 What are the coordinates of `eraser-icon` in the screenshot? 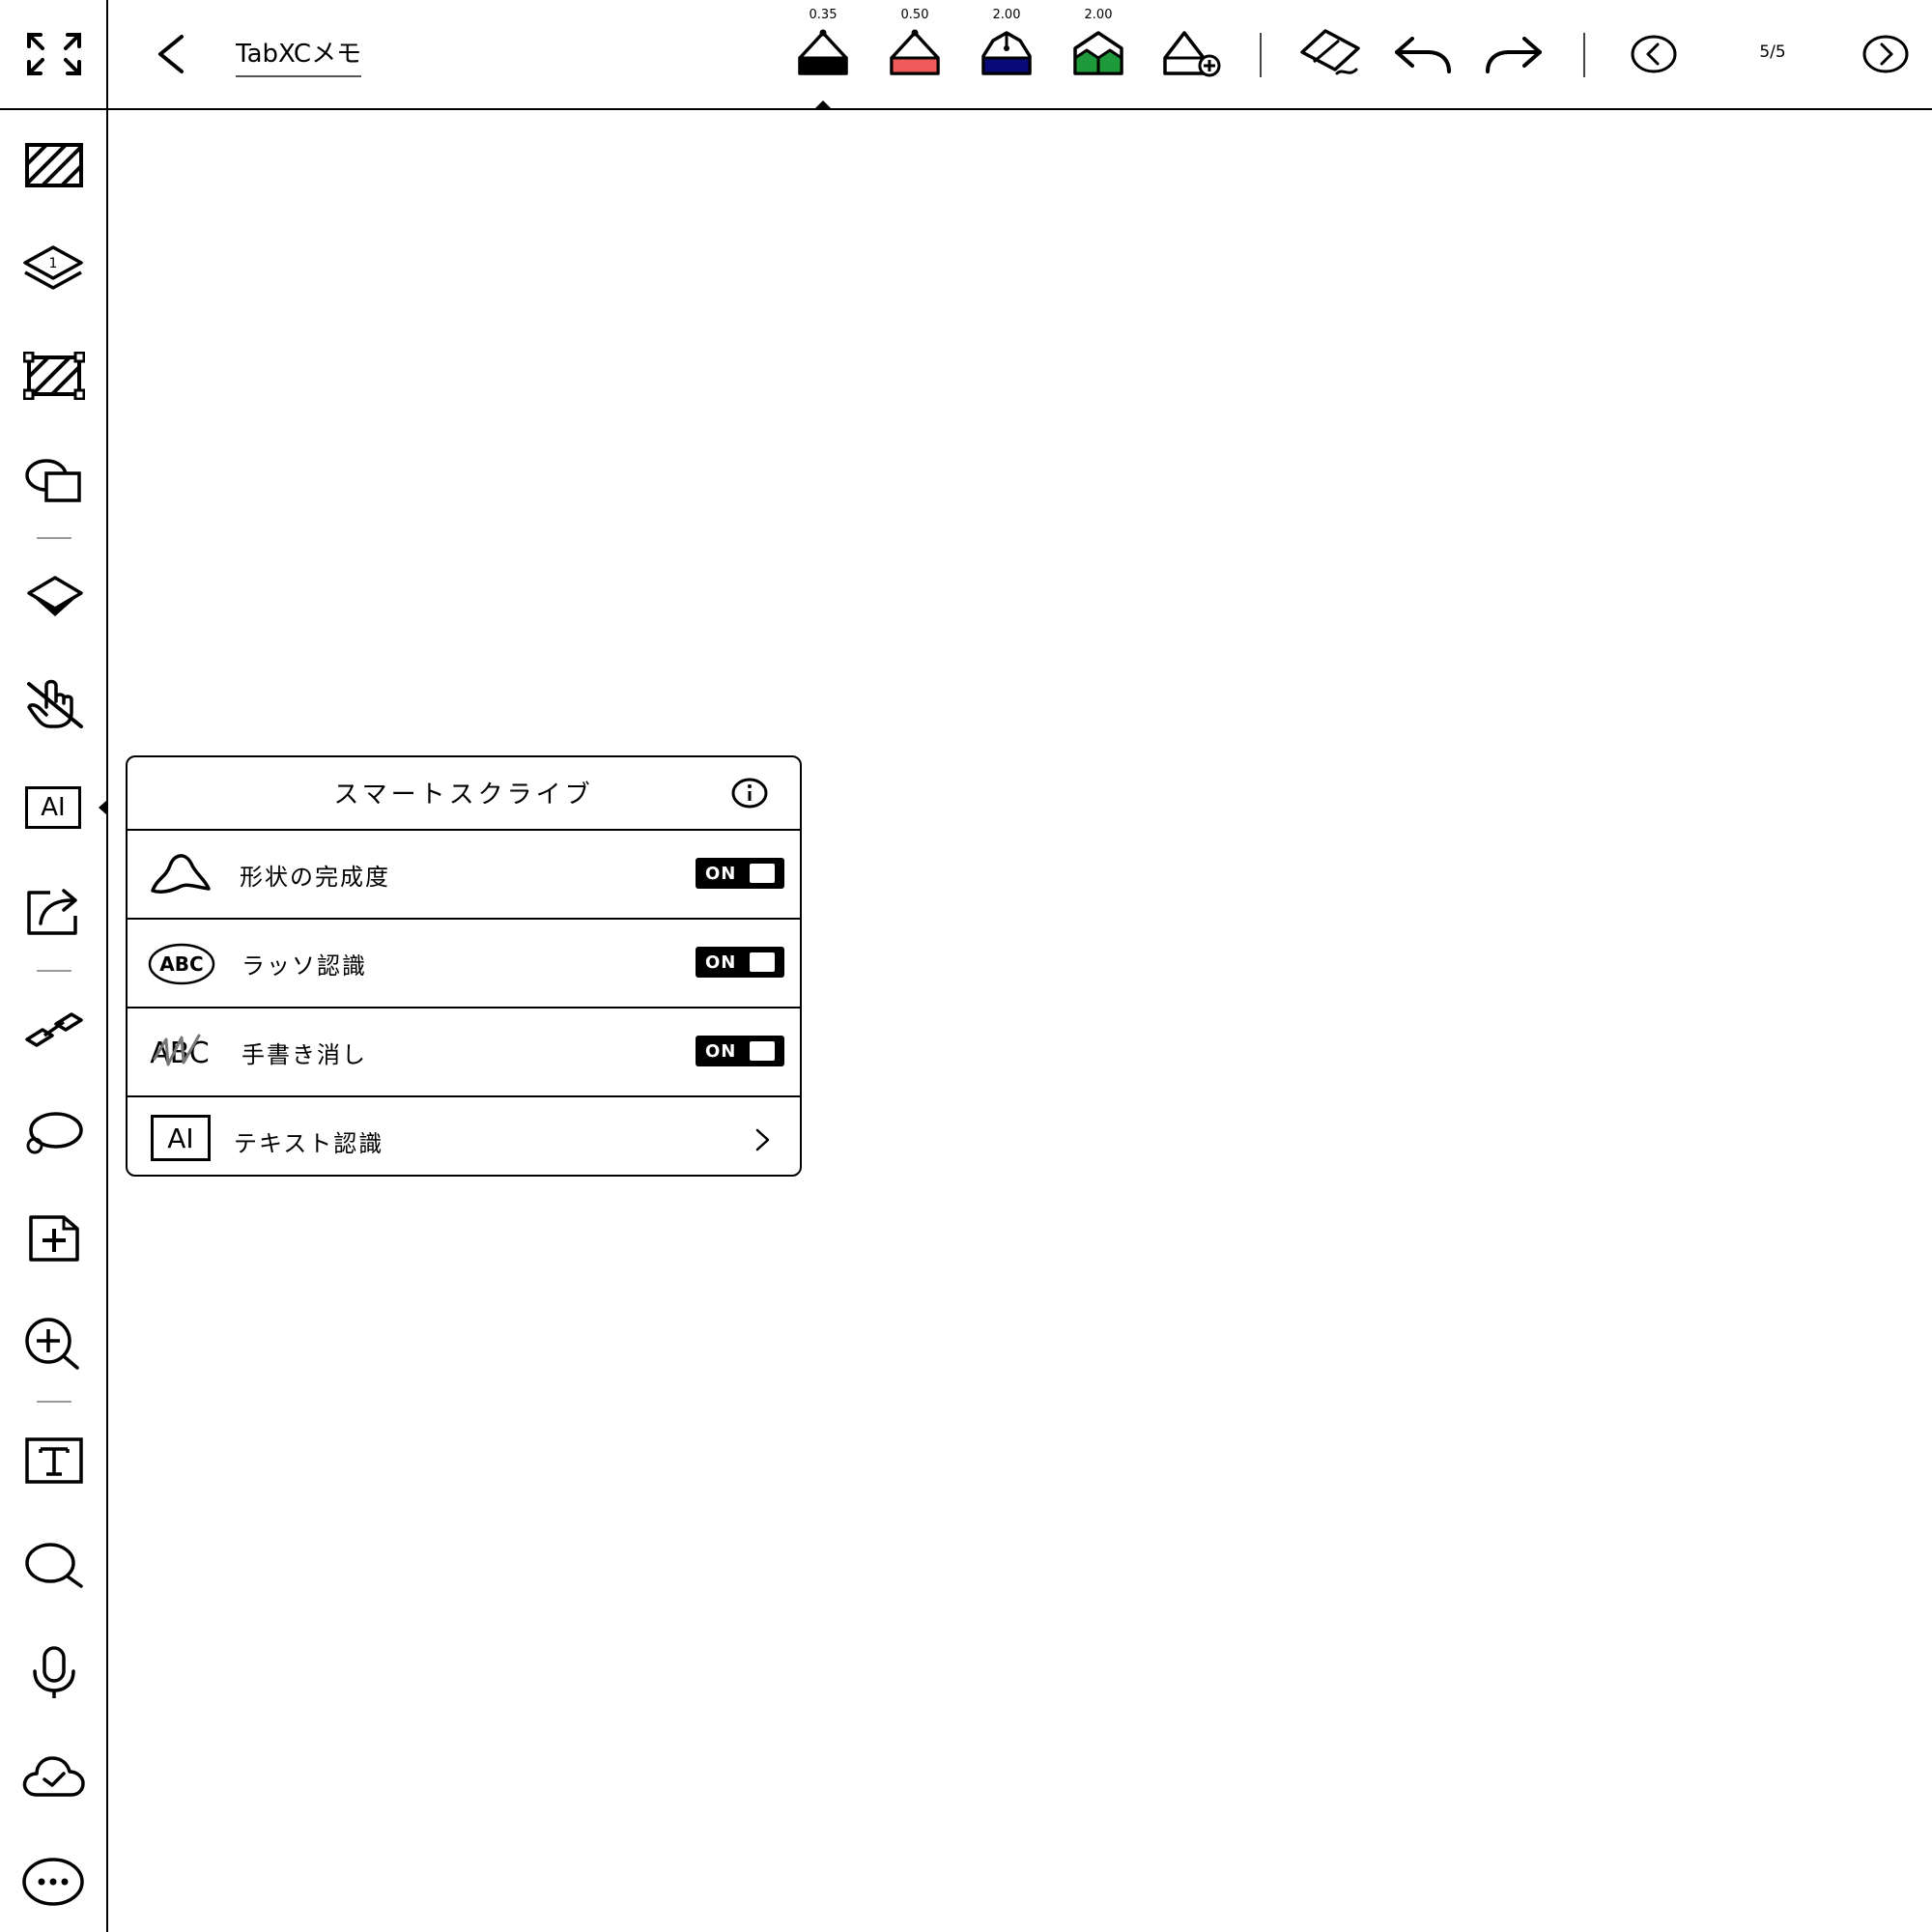 It's located at (1330, 53).